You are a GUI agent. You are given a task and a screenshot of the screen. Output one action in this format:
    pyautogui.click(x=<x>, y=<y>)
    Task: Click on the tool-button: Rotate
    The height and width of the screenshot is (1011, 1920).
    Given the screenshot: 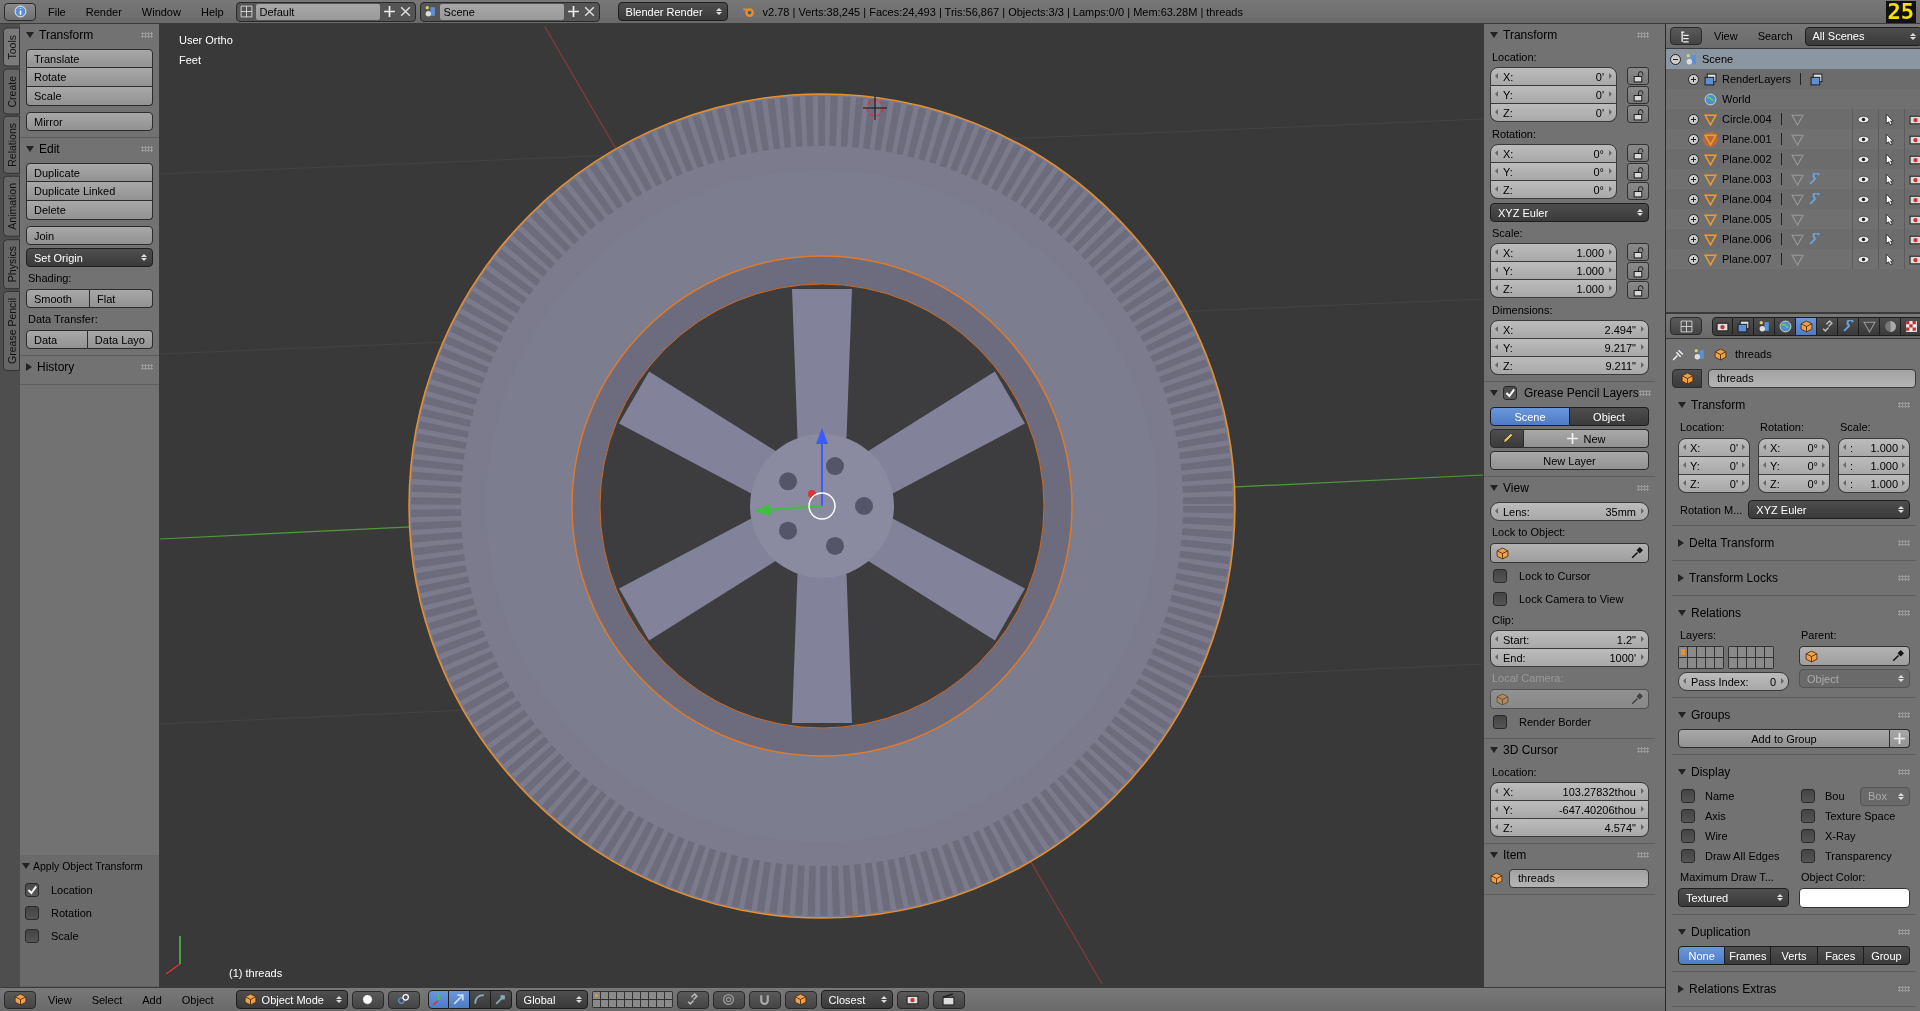 What is the action you would take?
    pyautogui.click(x=89, y=77)
    